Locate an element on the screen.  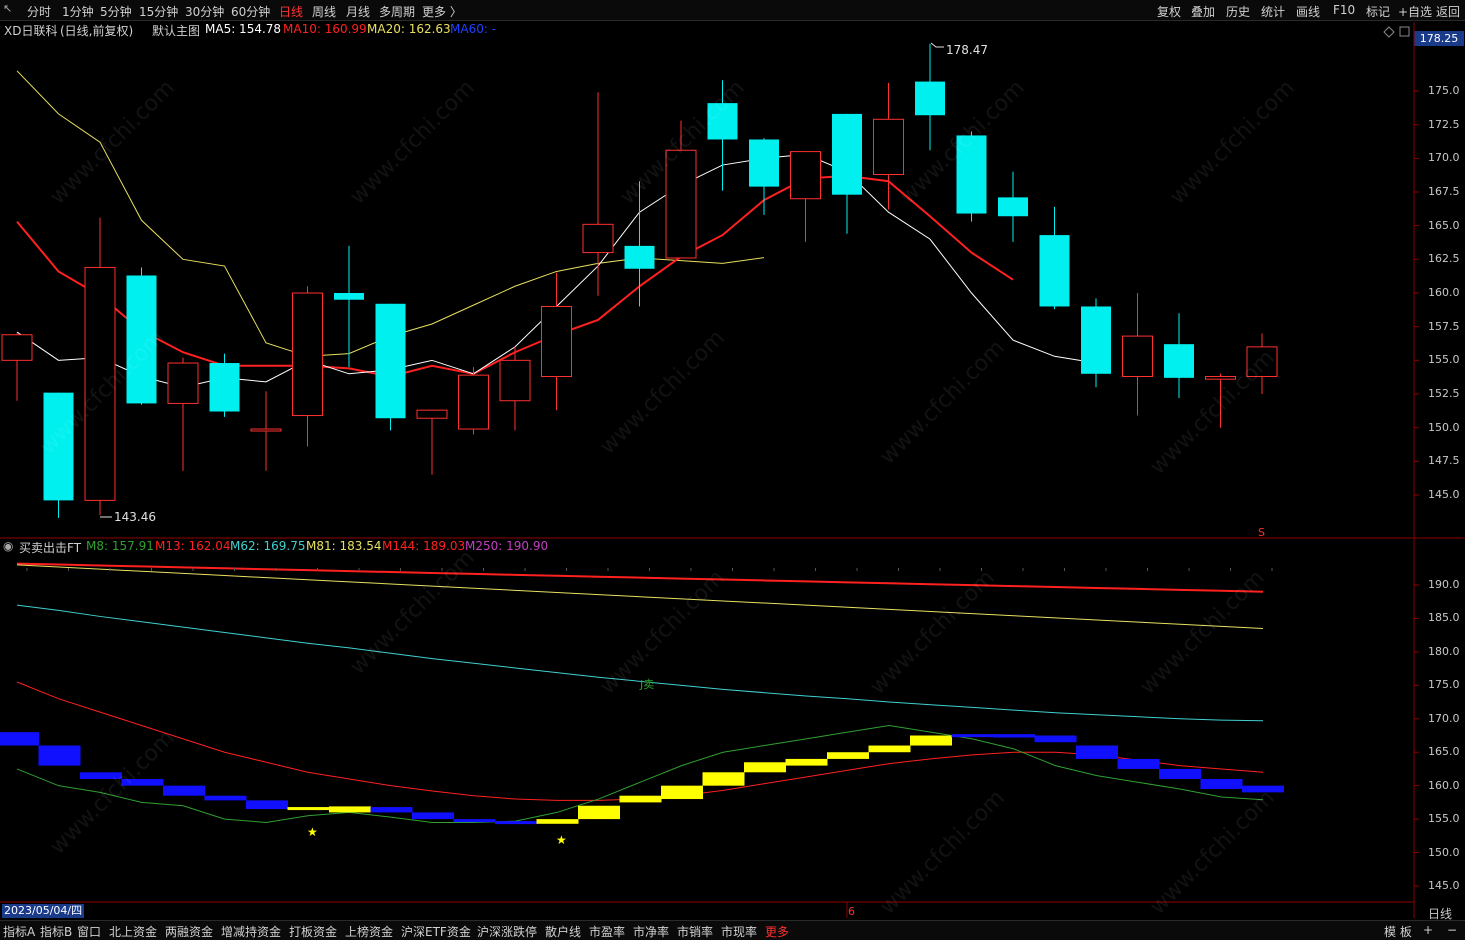
sub-axis-label: 160.0 is located at coordinates (1444, 785).